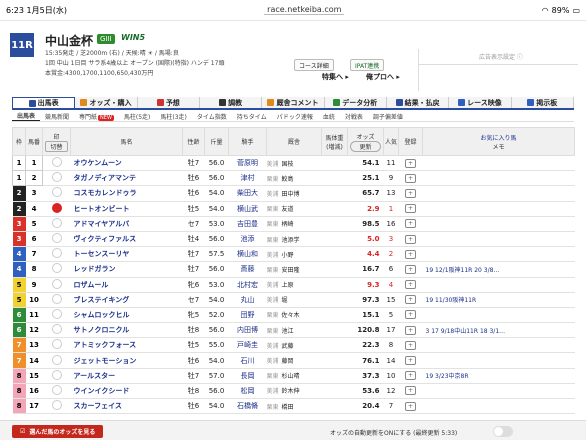 The height and width of the screenshot is (440, 586). I want to click on tab-odds: オッズ・購入, so click(106, 102).